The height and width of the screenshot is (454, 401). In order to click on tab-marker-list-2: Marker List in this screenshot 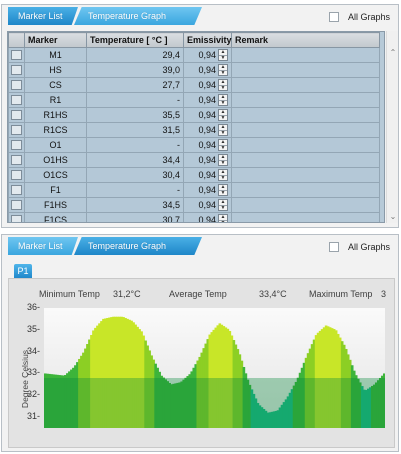, I will do `click(43, 246)`.